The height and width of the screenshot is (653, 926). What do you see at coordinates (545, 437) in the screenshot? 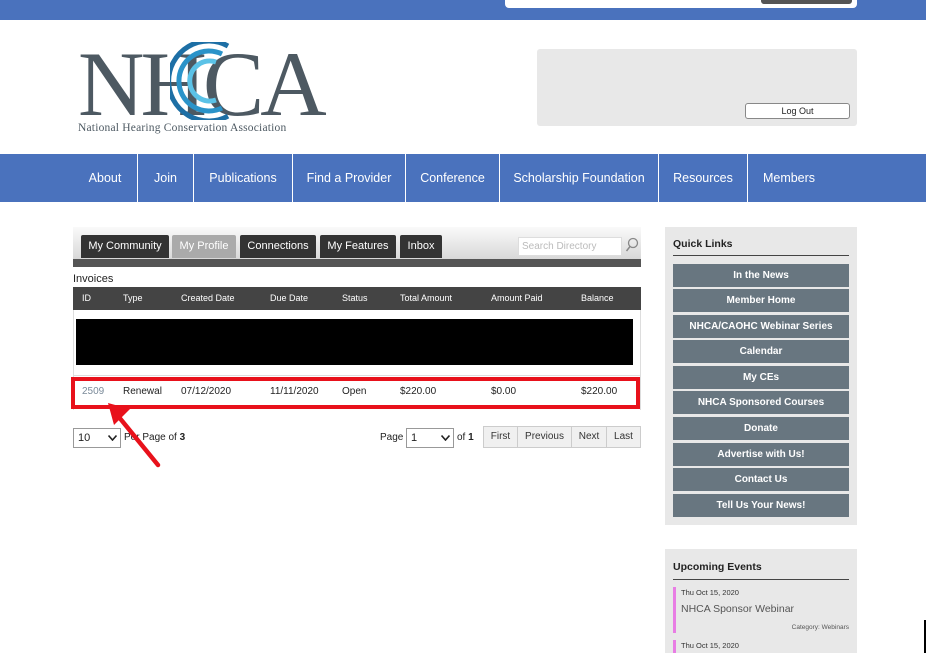
I see `previous-page-button: Previous` at bounding box center [545, 437].